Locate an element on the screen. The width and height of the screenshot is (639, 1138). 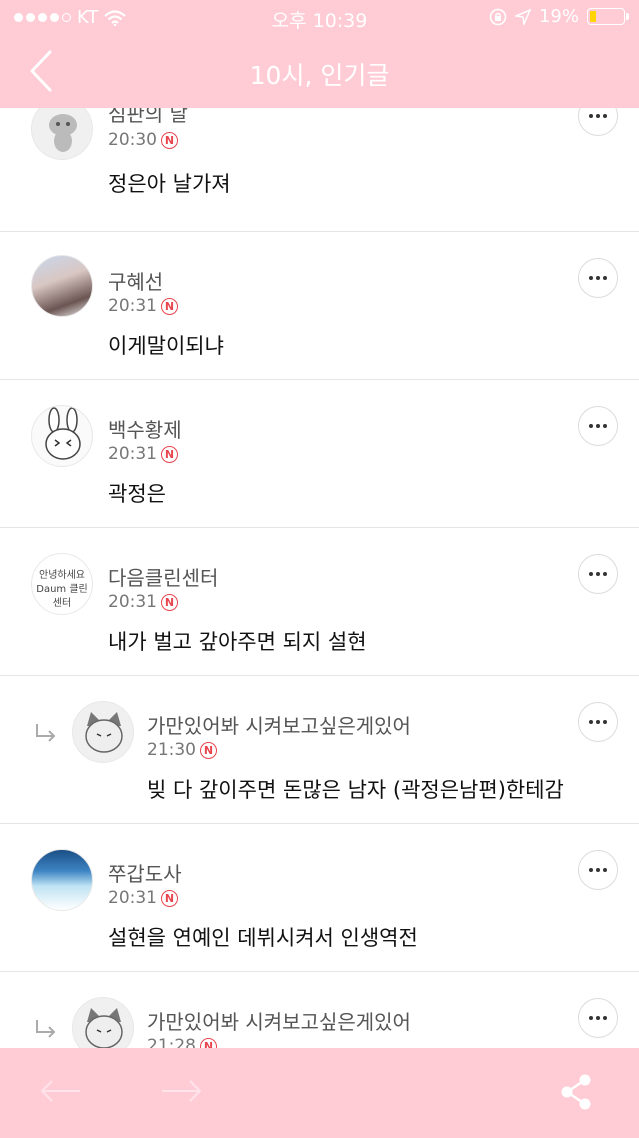
comment-item: 심판의 날 20:30 N 정은아 날가져 is located at coordinates (319, 170).